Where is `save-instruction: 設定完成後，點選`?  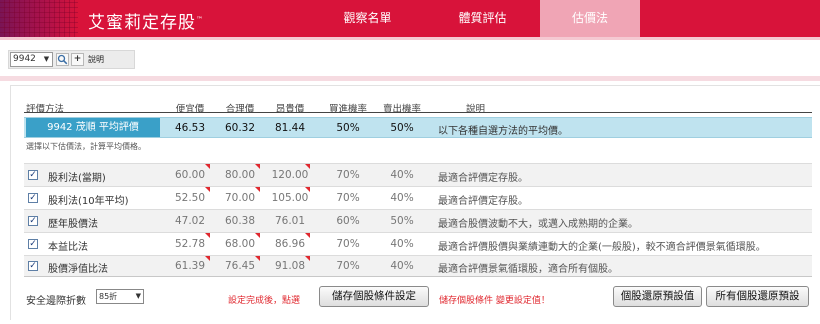 save-instruction: 設定完成後，點選 is located at coordinates (264, 301).